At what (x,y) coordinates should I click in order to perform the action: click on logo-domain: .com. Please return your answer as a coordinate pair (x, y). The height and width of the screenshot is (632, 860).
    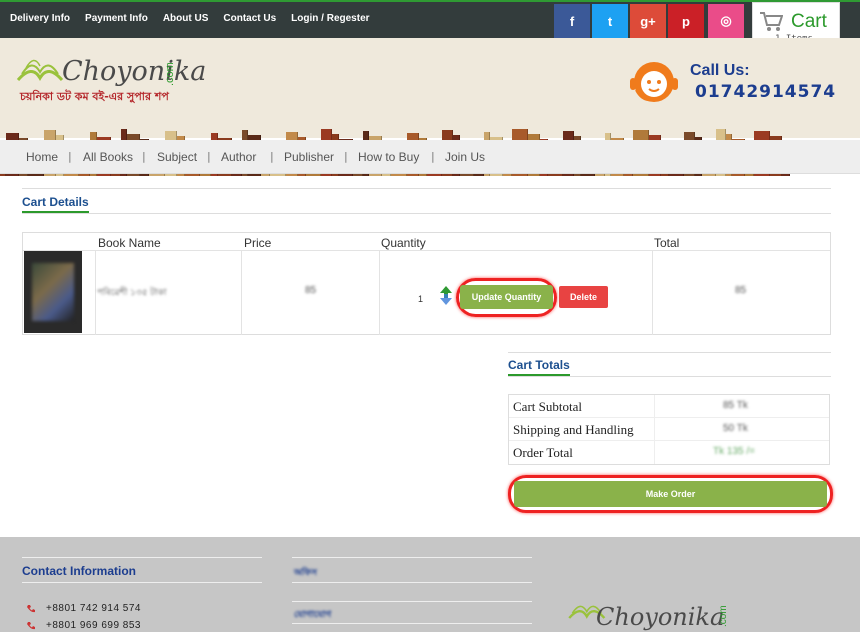
    Looking at the image, I should click on (170, 74).